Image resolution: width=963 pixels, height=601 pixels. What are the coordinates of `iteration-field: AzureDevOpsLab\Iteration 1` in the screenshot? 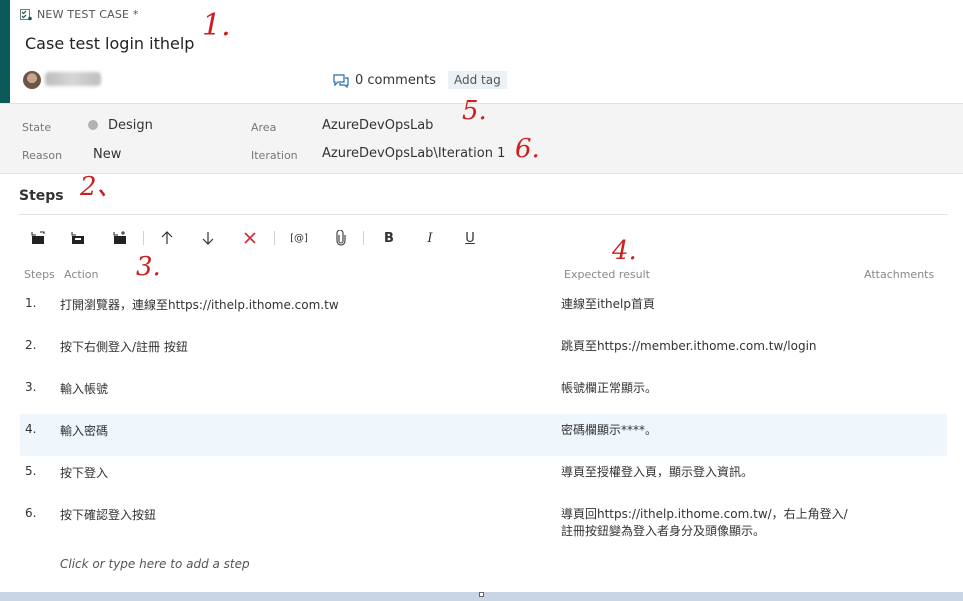 It's located at (413, 153).